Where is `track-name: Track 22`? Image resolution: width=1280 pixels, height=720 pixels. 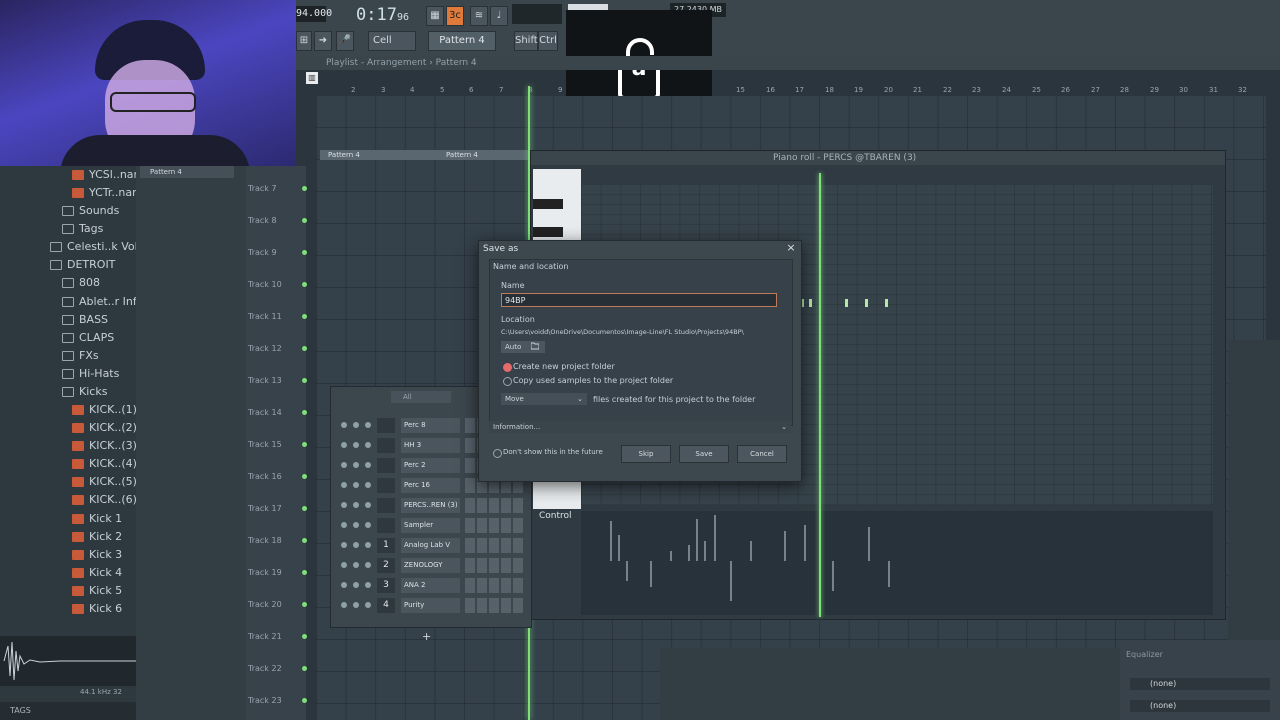 track-name: Track 22 is located at coordinates (265, 668).